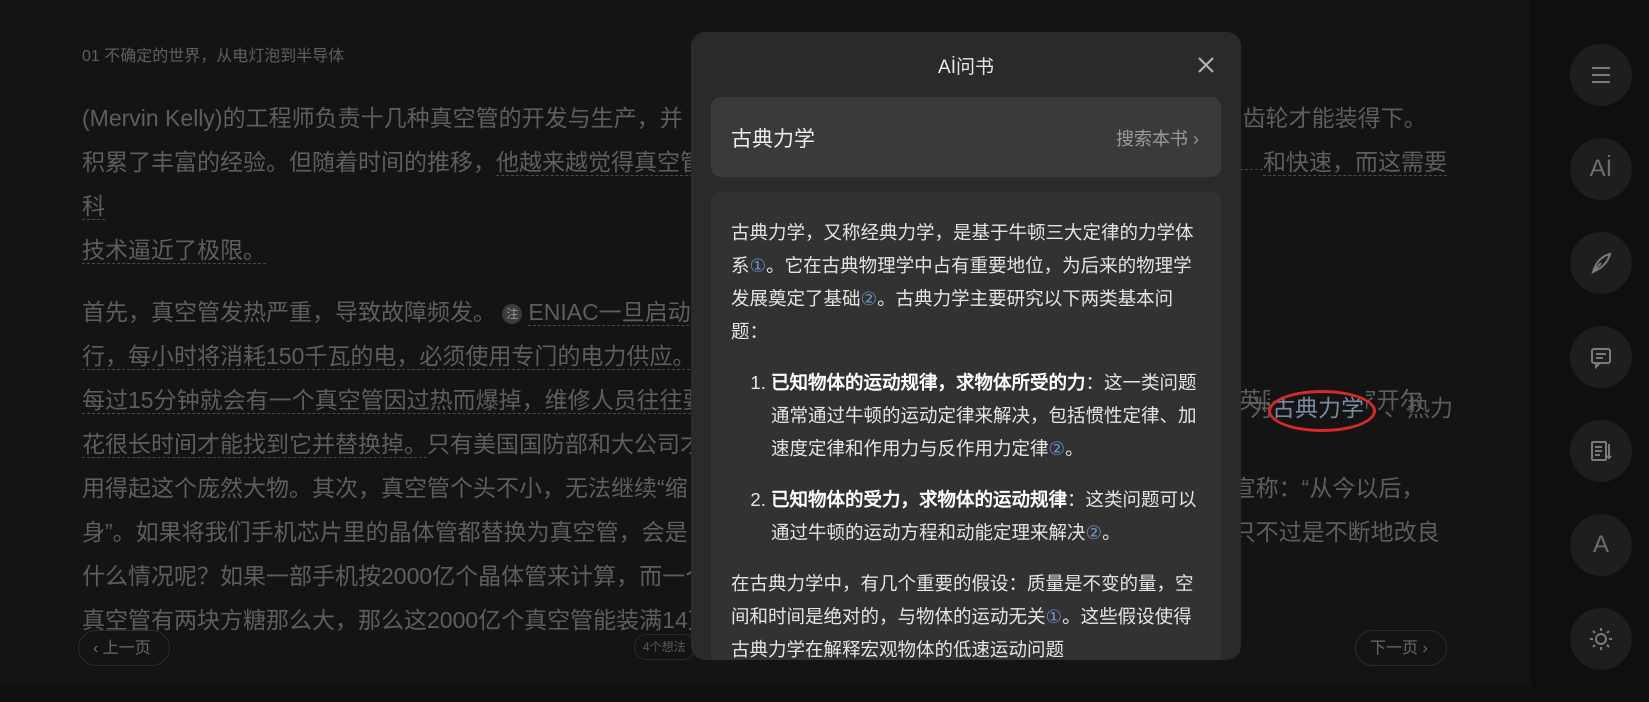 This screenshot has width=1649, height=702. What do you see at coordinates (1418, 408) in the screenshot?
I see `text-run: 、热力` at bounding box center [1418, 408].